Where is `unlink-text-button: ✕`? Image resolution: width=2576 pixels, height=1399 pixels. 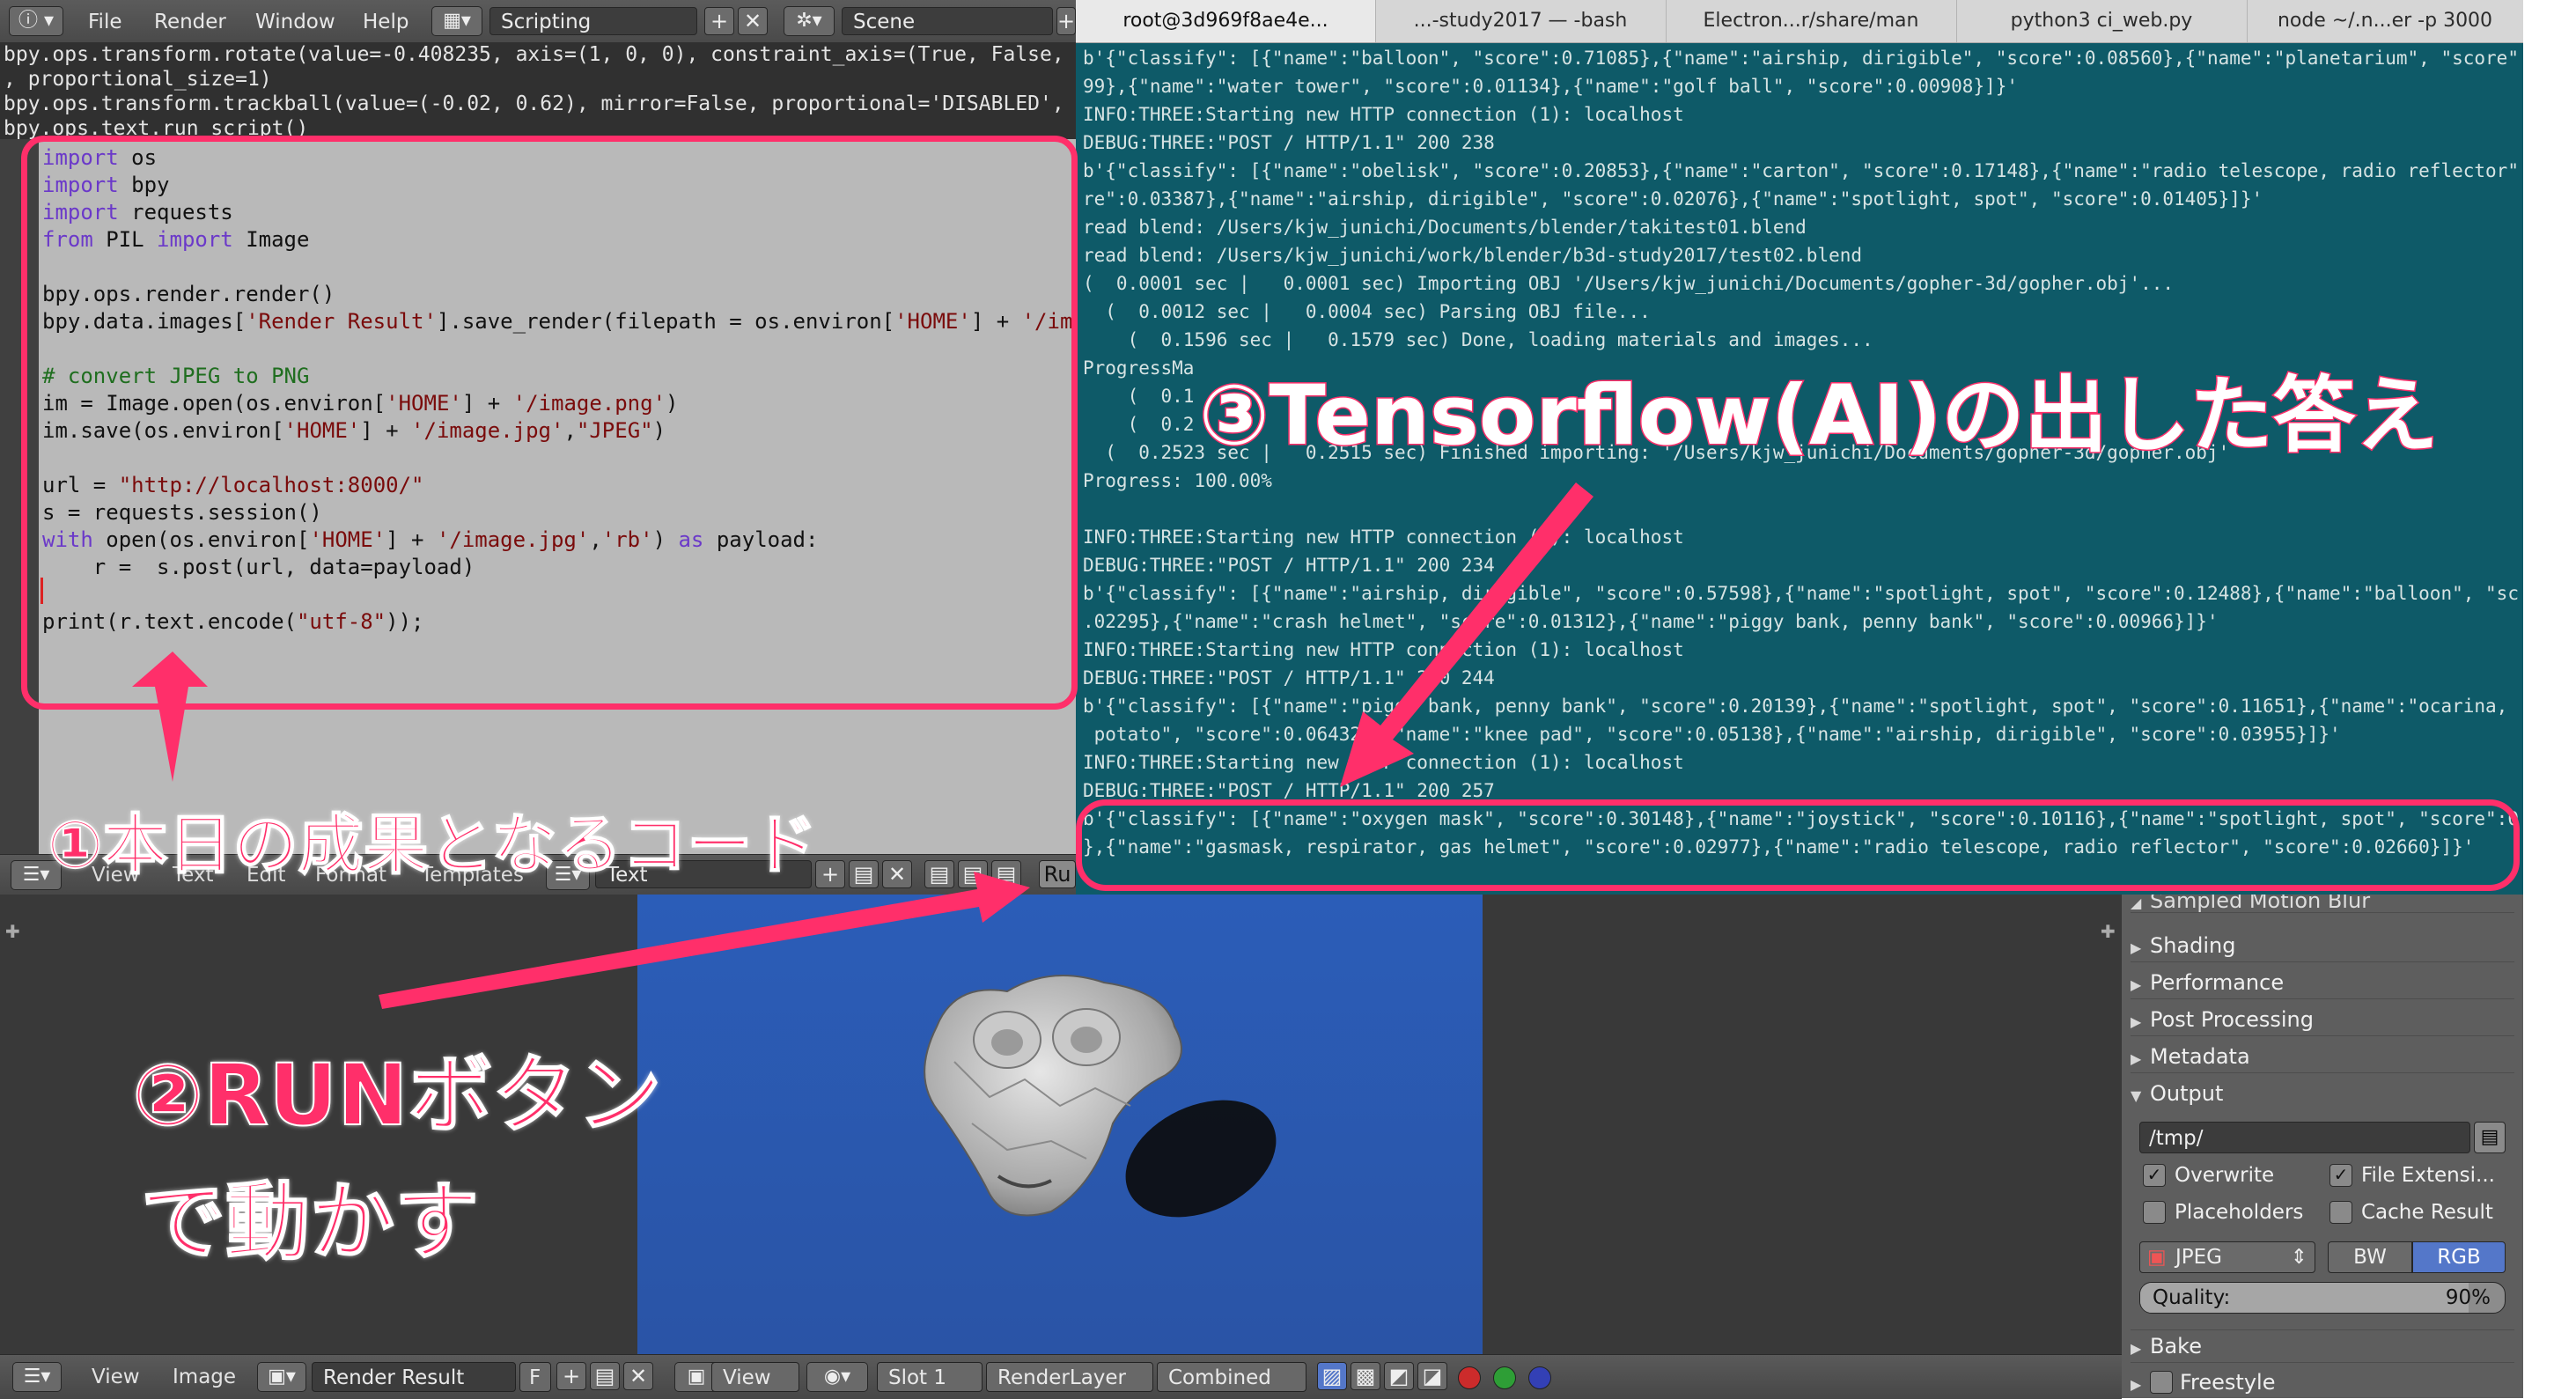 unlink-text-button: ✕ is located at coordinates (897, 874).